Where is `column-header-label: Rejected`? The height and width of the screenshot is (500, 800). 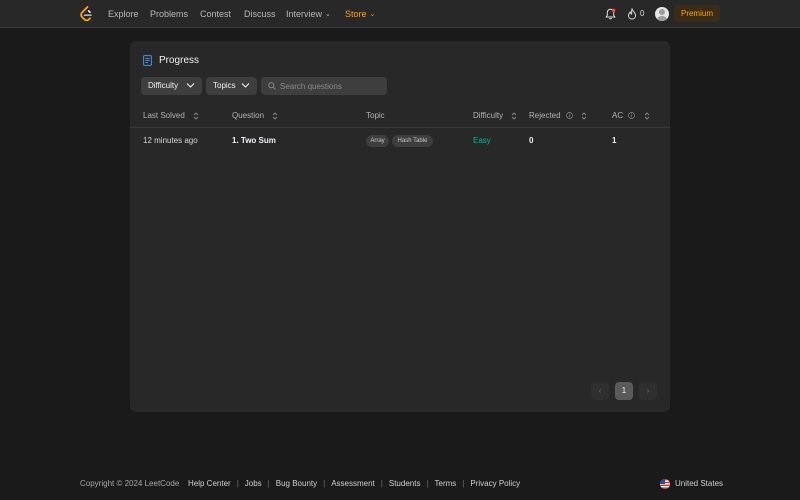 column-header-label: Rejected is located at coordinates (545, 115).